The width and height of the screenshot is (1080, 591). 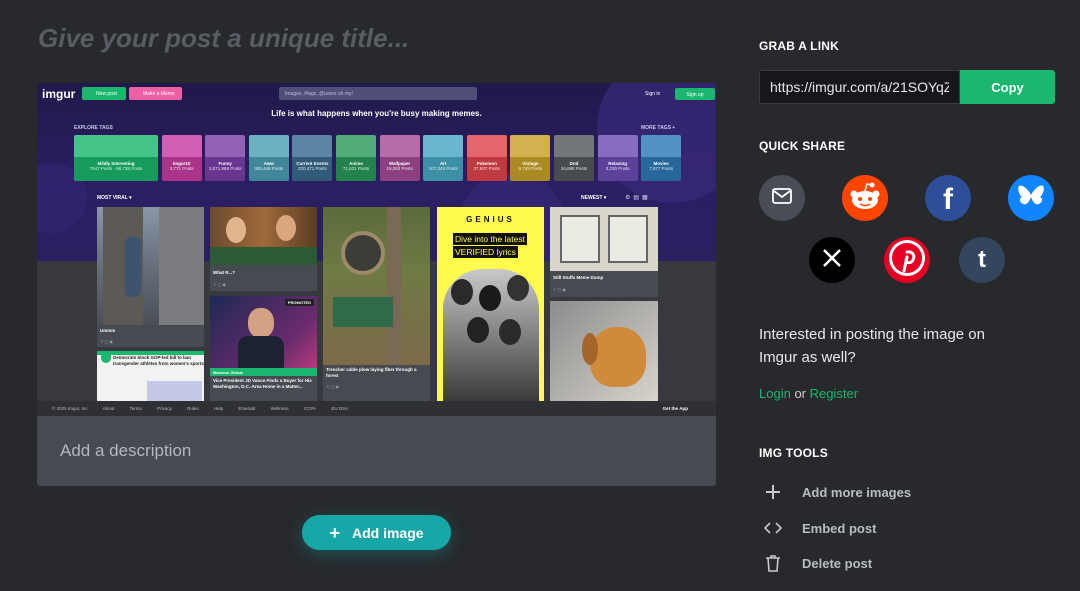 I want to click on mini-tag-label: Imgur10 3,771 Posts, so click(x=181, y=169).